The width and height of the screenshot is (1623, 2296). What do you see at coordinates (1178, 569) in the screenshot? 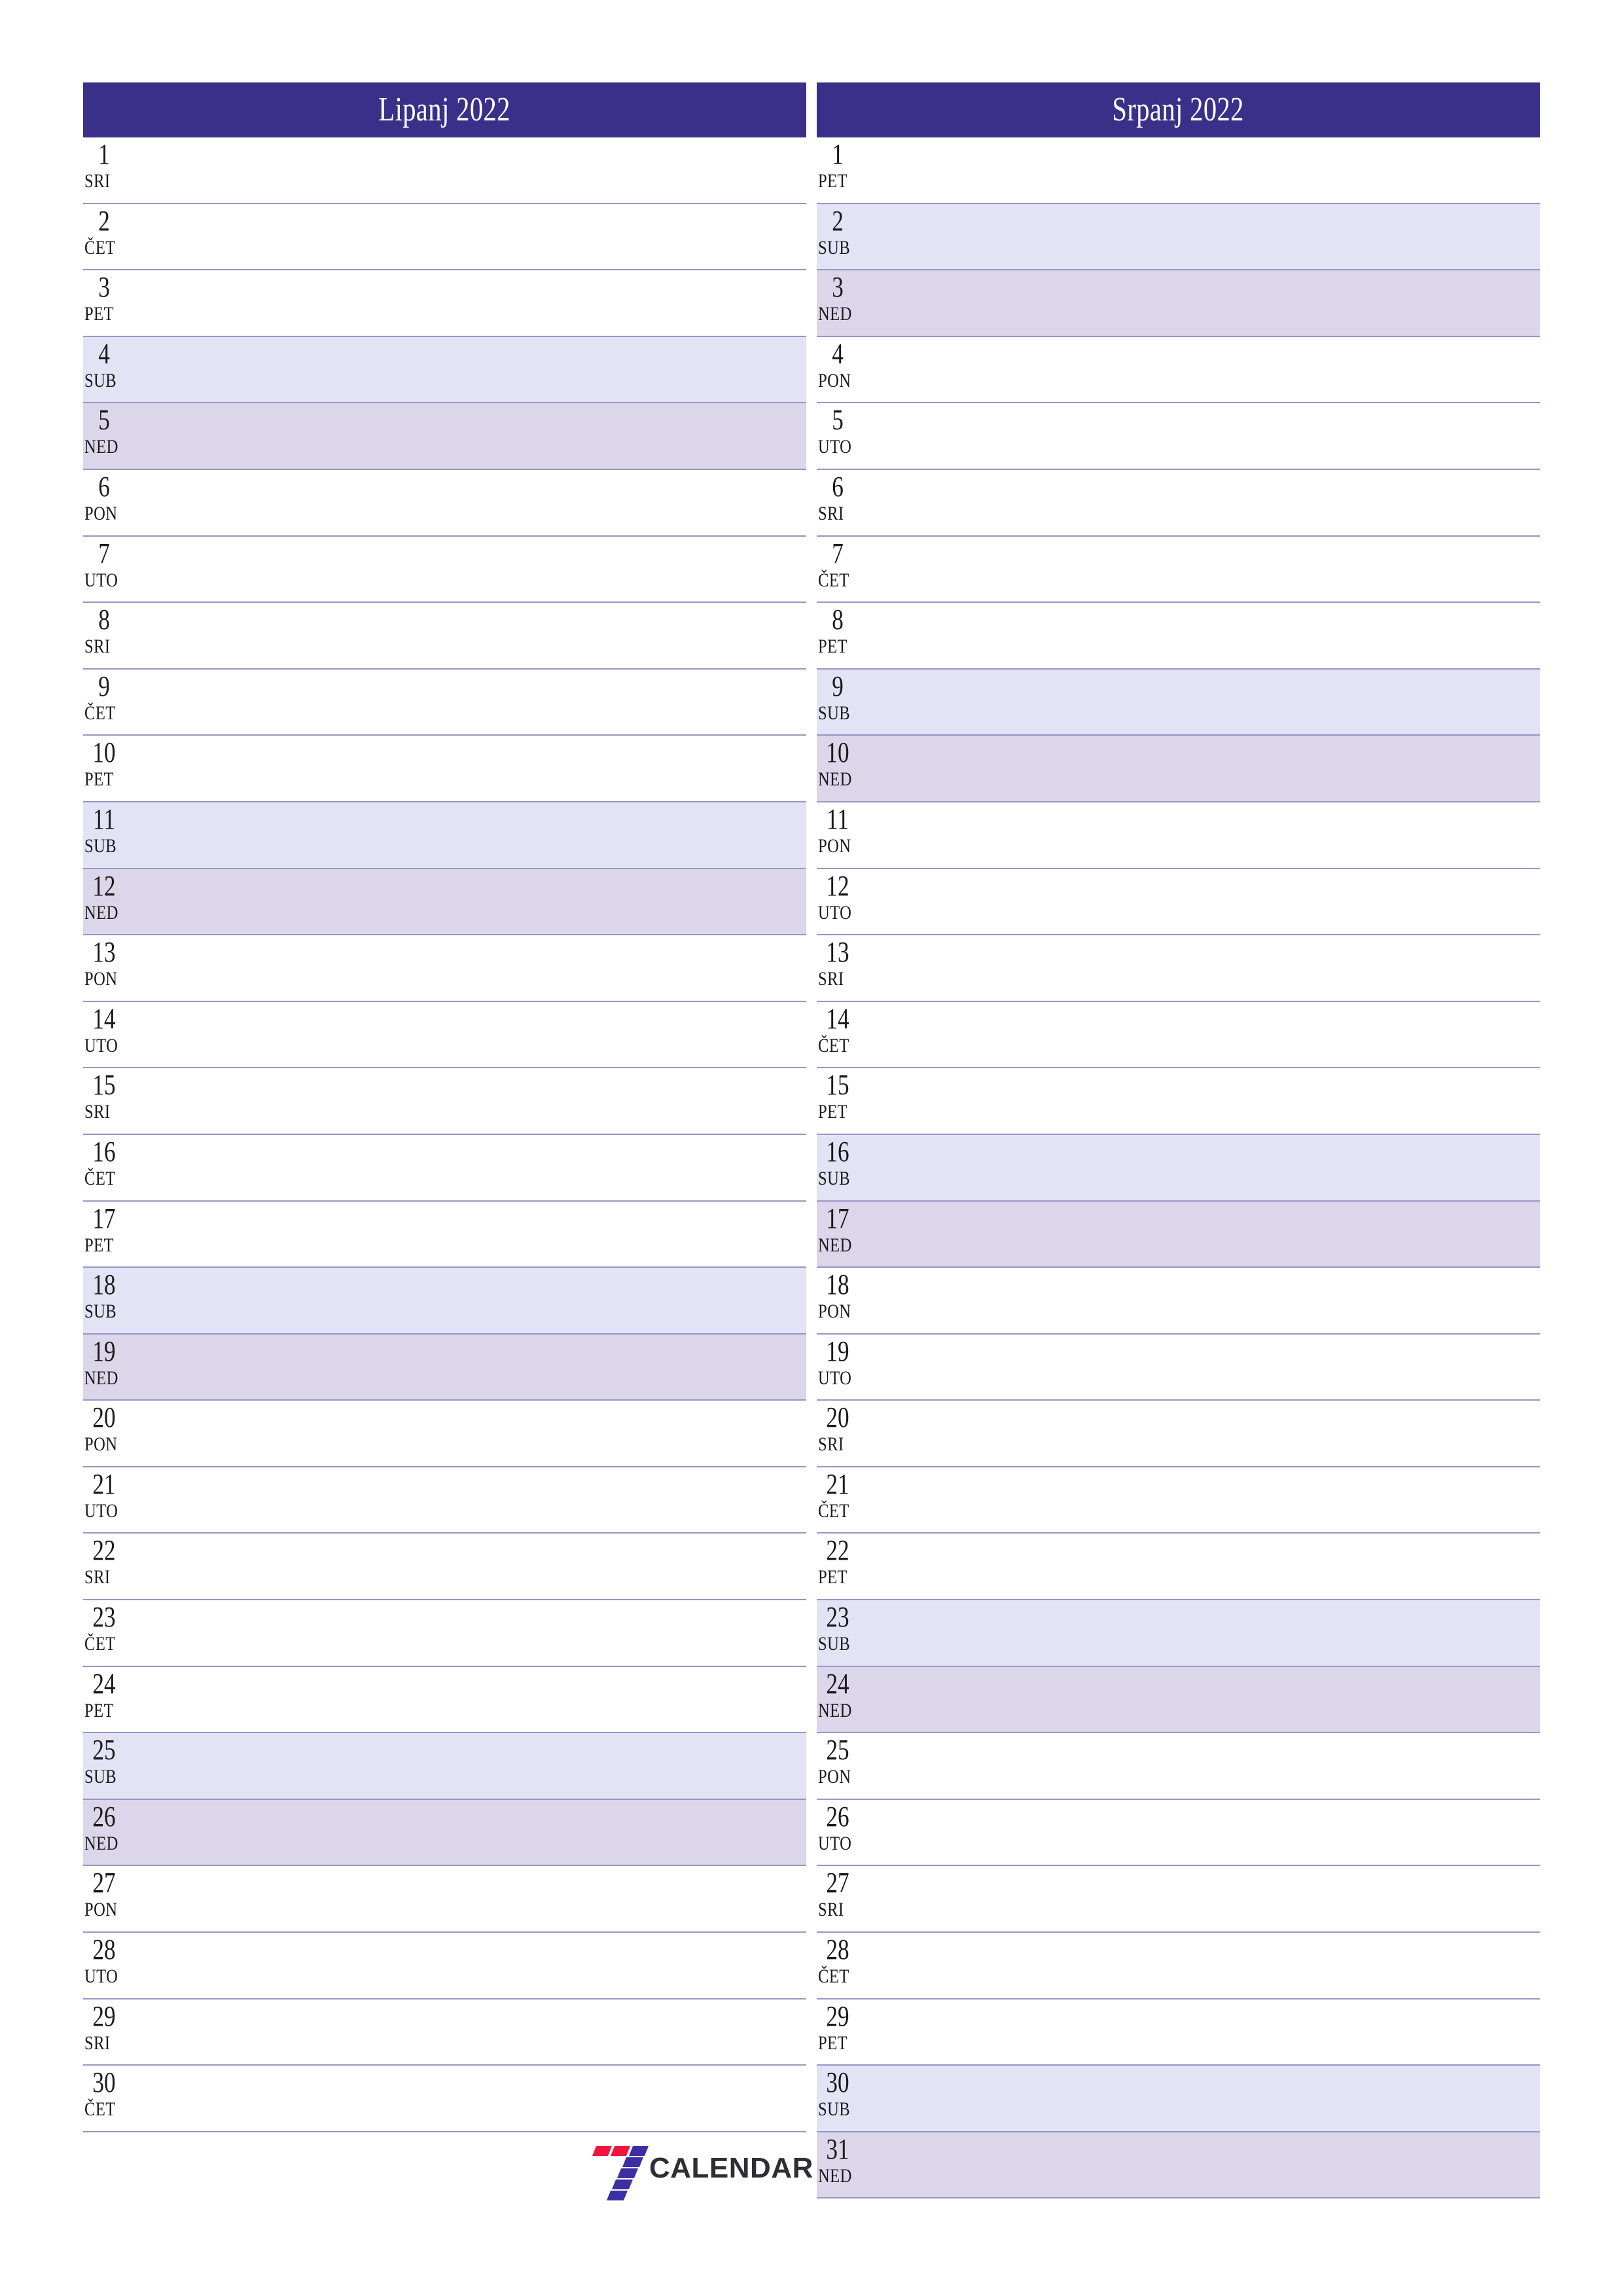
I see `day-row: 7 ČET` at bounding box center [1178, 569].